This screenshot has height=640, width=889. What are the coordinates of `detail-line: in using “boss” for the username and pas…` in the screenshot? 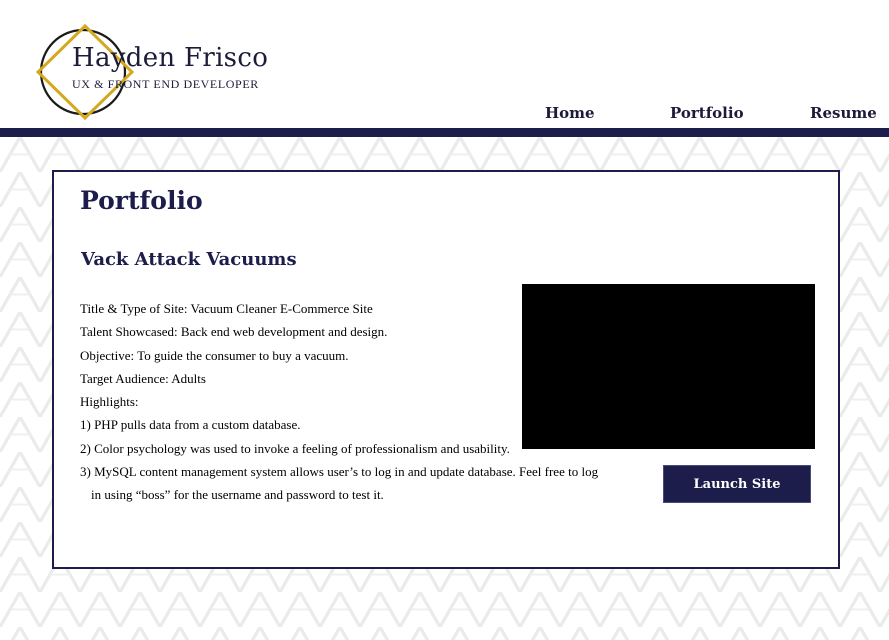 It's located at (237, 495).